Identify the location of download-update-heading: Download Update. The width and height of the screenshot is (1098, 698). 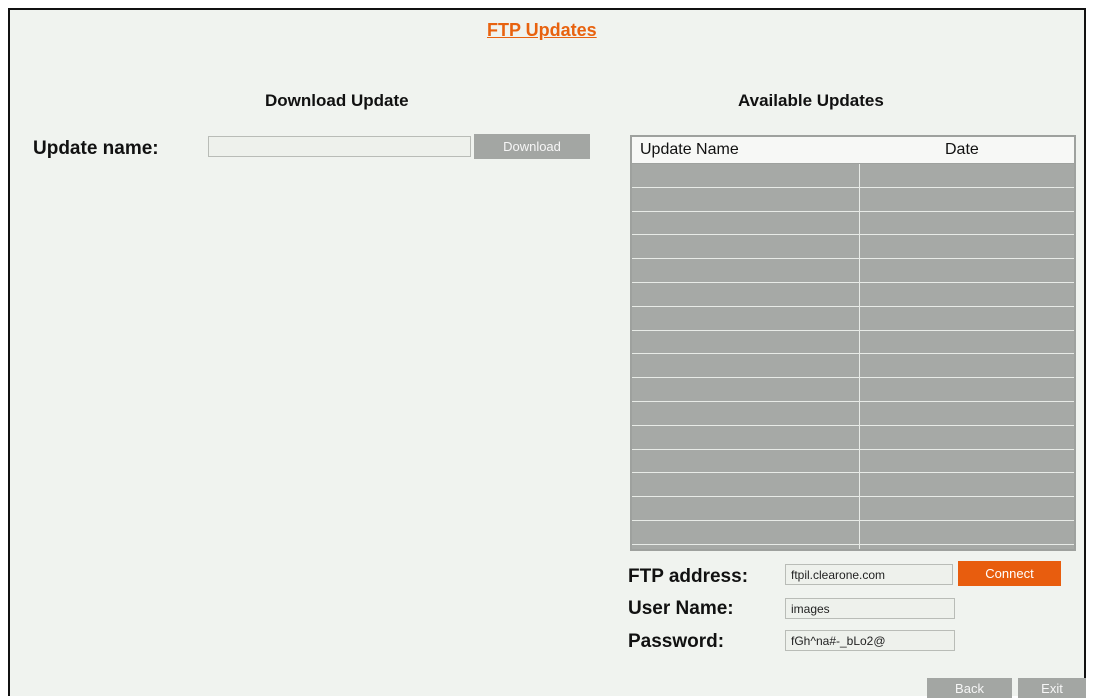
(337, 100).